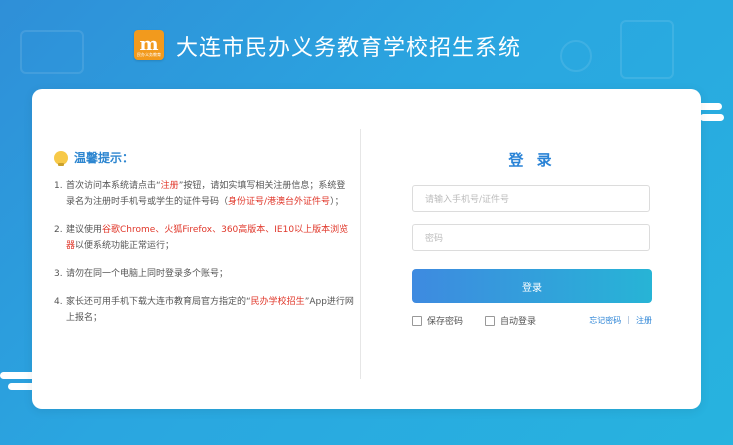 Image resolution: width=733 pixels, height=445 pixels. What do you see at coordinates (445, 322) in the screenshot?
I see `save-password-label: 保存密码` at bounding box center [445, 322].